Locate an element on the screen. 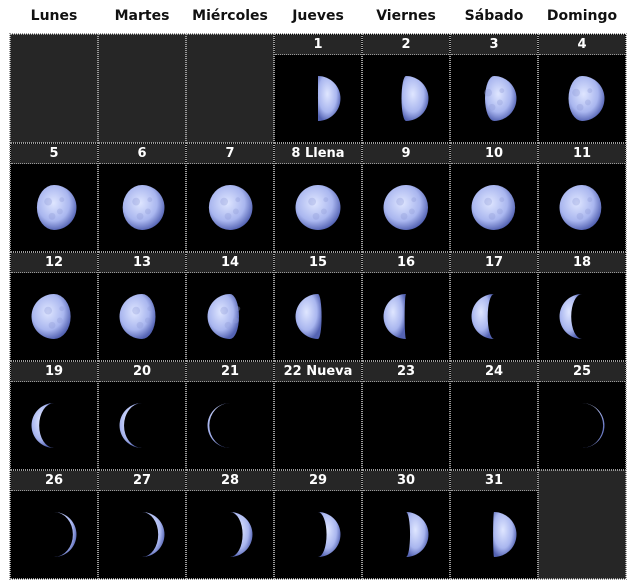  day-cell: 5 is located at coordinates (54, 197).